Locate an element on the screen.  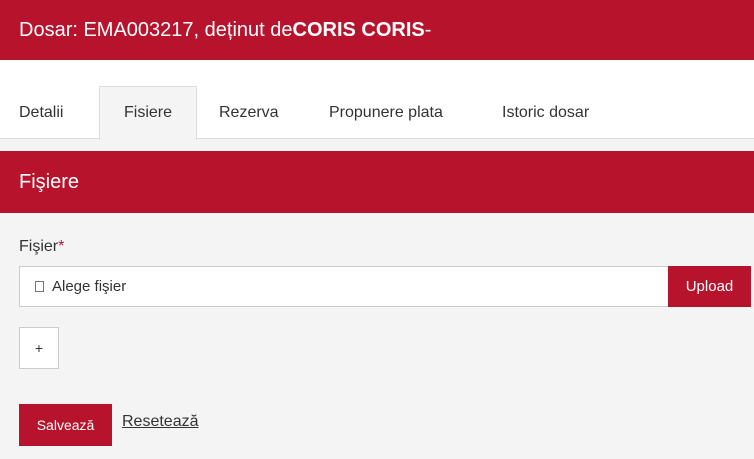
tab-fisiere: Fisiere is located at coordinates (148, 113).